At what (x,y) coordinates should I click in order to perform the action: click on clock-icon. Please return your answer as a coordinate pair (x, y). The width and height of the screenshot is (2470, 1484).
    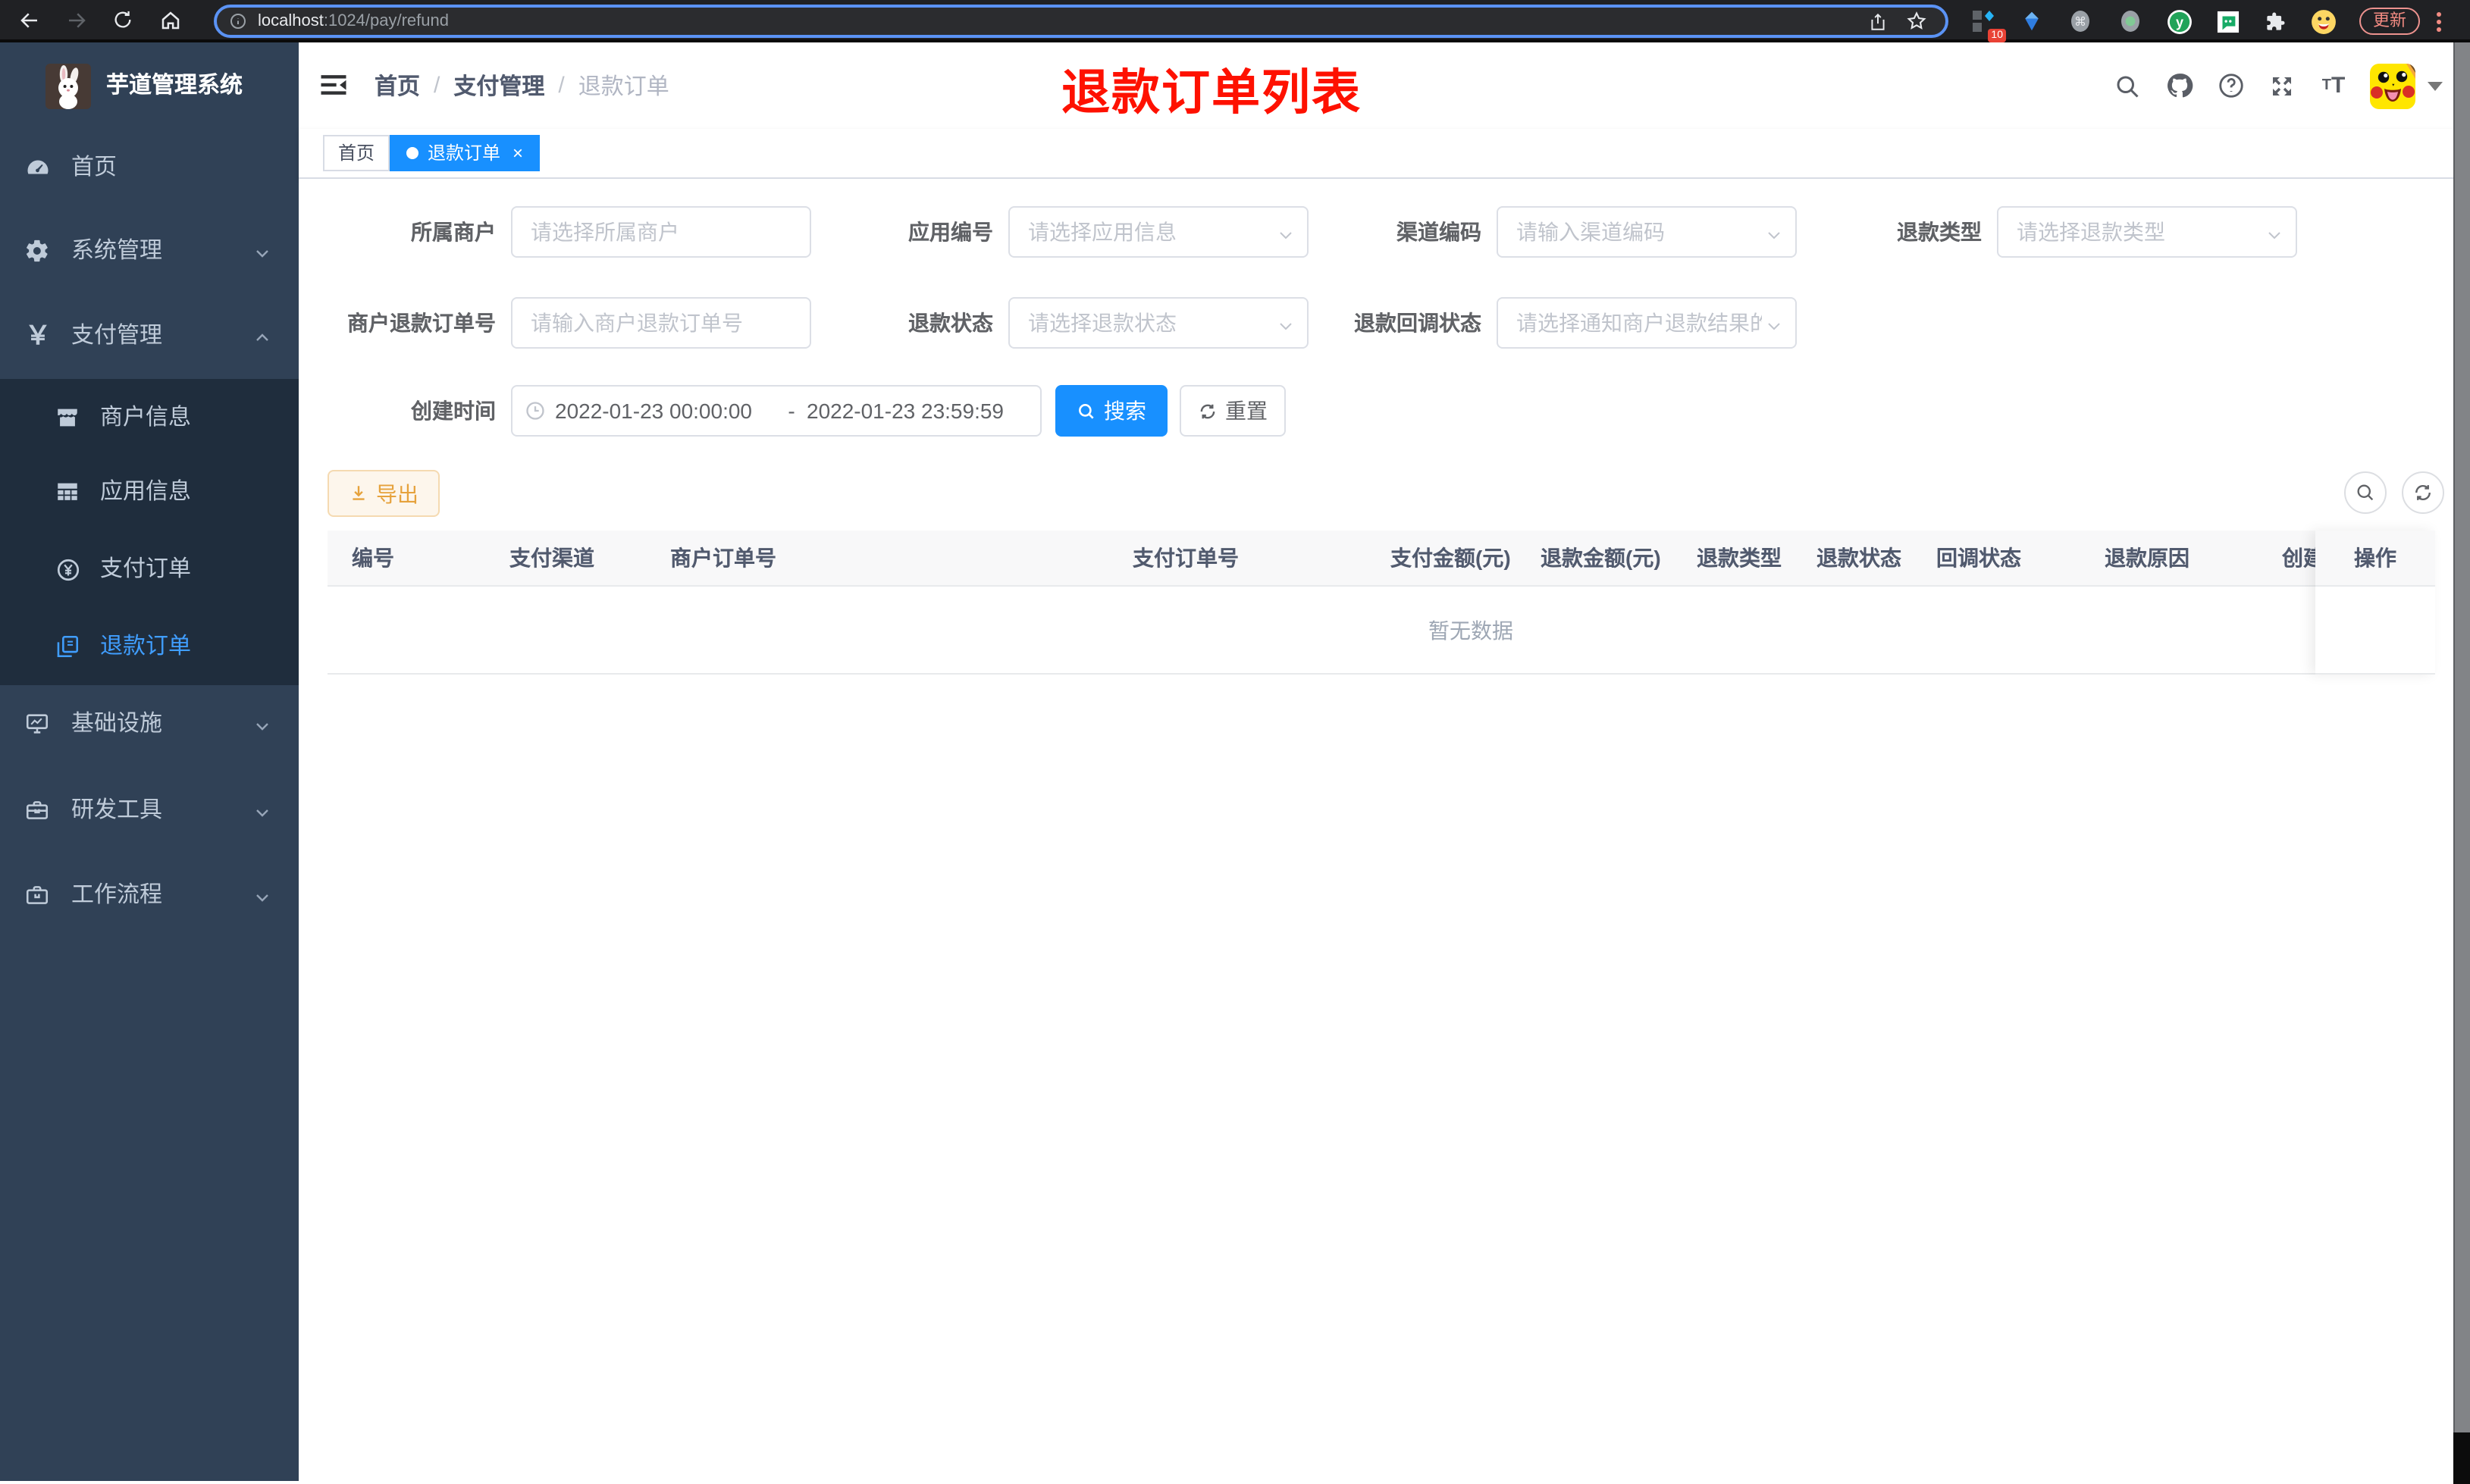
    Looking at the image, I should click on (535, 410).